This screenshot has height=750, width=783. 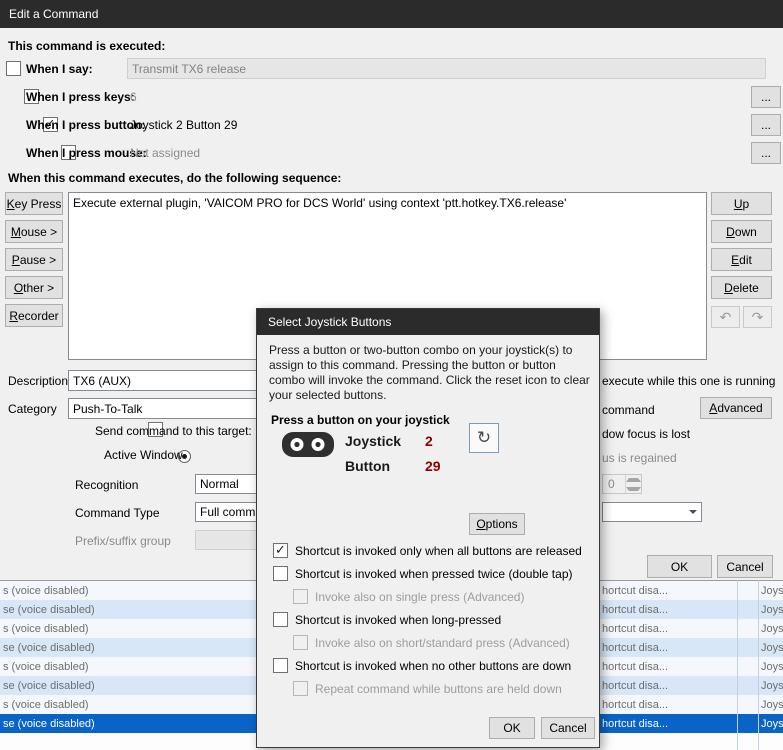 I want to click on edit-label: Edit, so click(x=741, y=259).